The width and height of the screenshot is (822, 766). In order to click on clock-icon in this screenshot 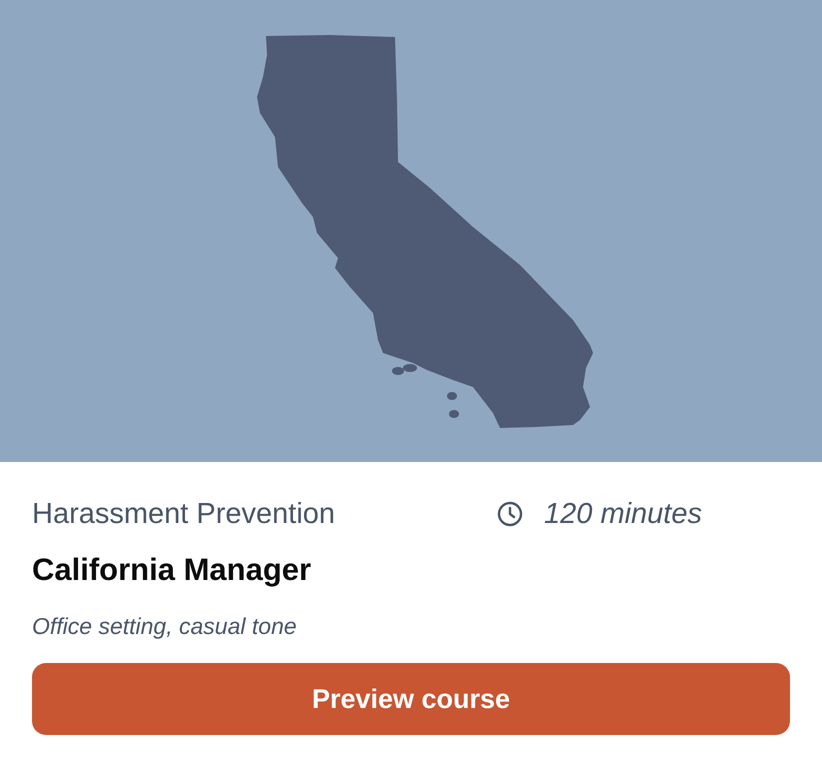, I will do `click(510, 514)`.